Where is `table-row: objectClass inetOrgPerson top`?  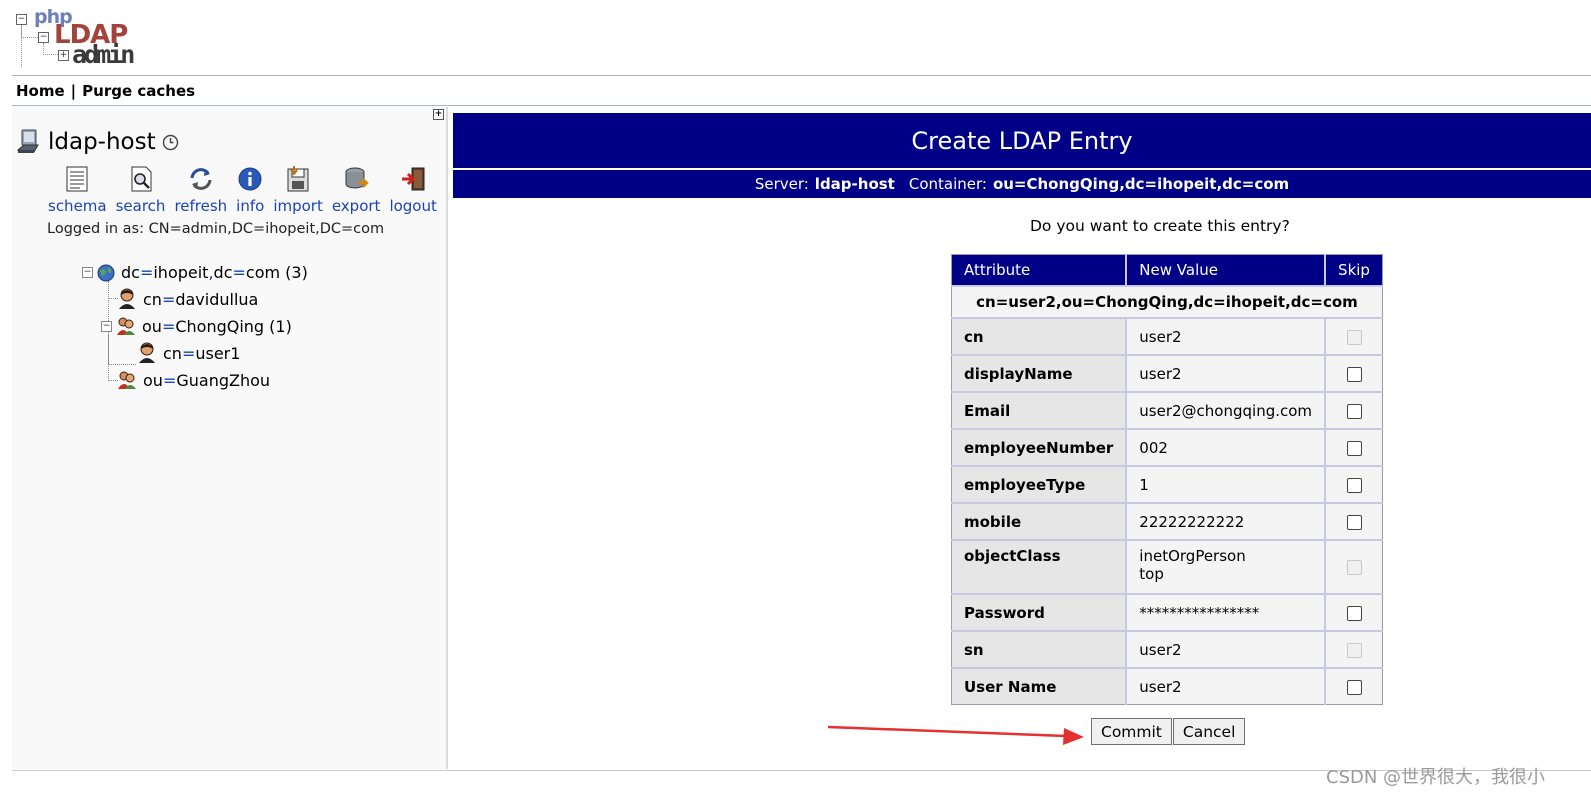
table-row: objectClass inetOrgPerson top is located at coordinates (1167, 566).